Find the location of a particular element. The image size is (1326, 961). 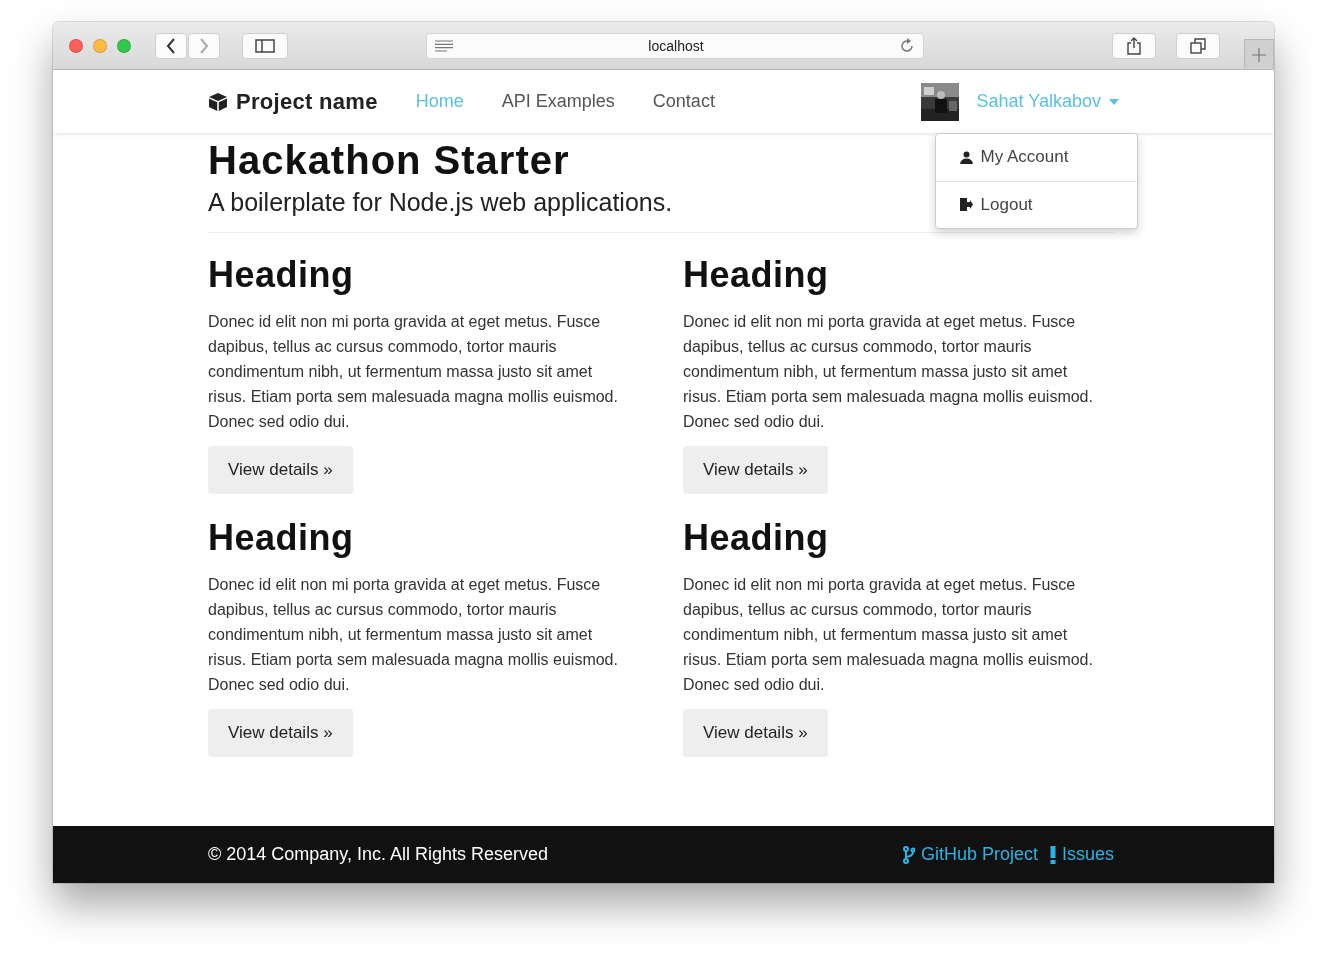

share-button is located at coordinates (1134, 45).